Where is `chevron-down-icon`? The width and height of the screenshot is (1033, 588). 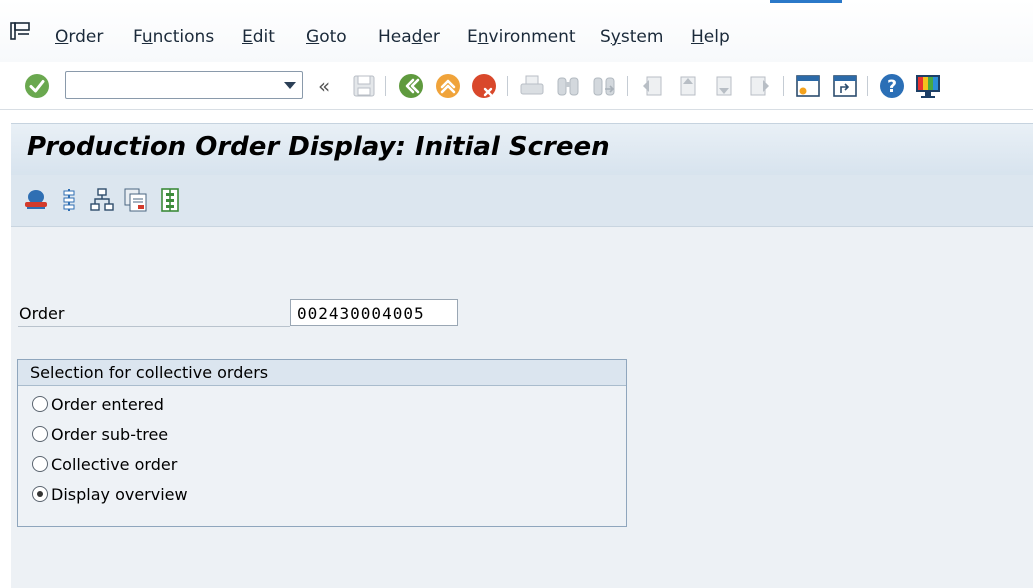
chevron-down-icon is located at coordinates (290, 85).